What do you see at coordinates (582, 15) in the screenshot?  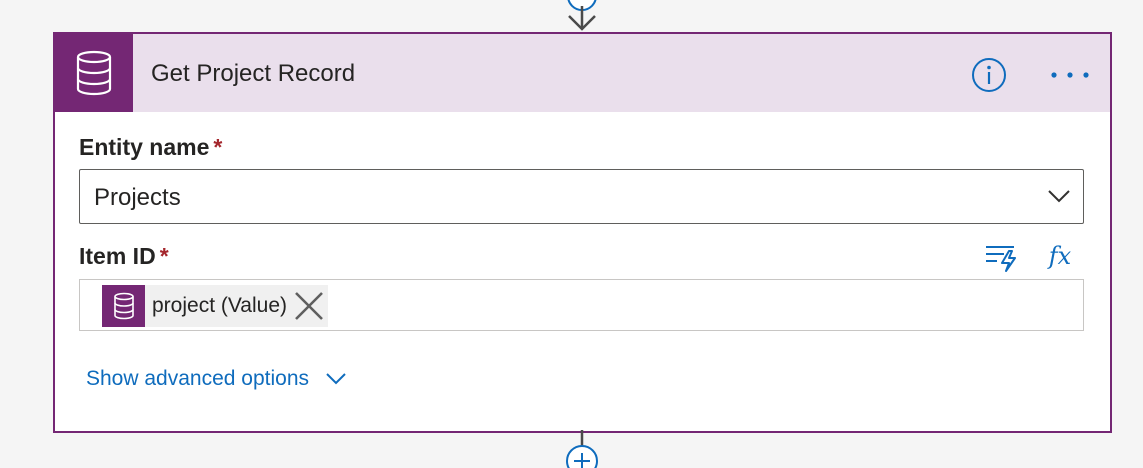 I see `connector-arrow-icon` at bounding box center [582, 15].